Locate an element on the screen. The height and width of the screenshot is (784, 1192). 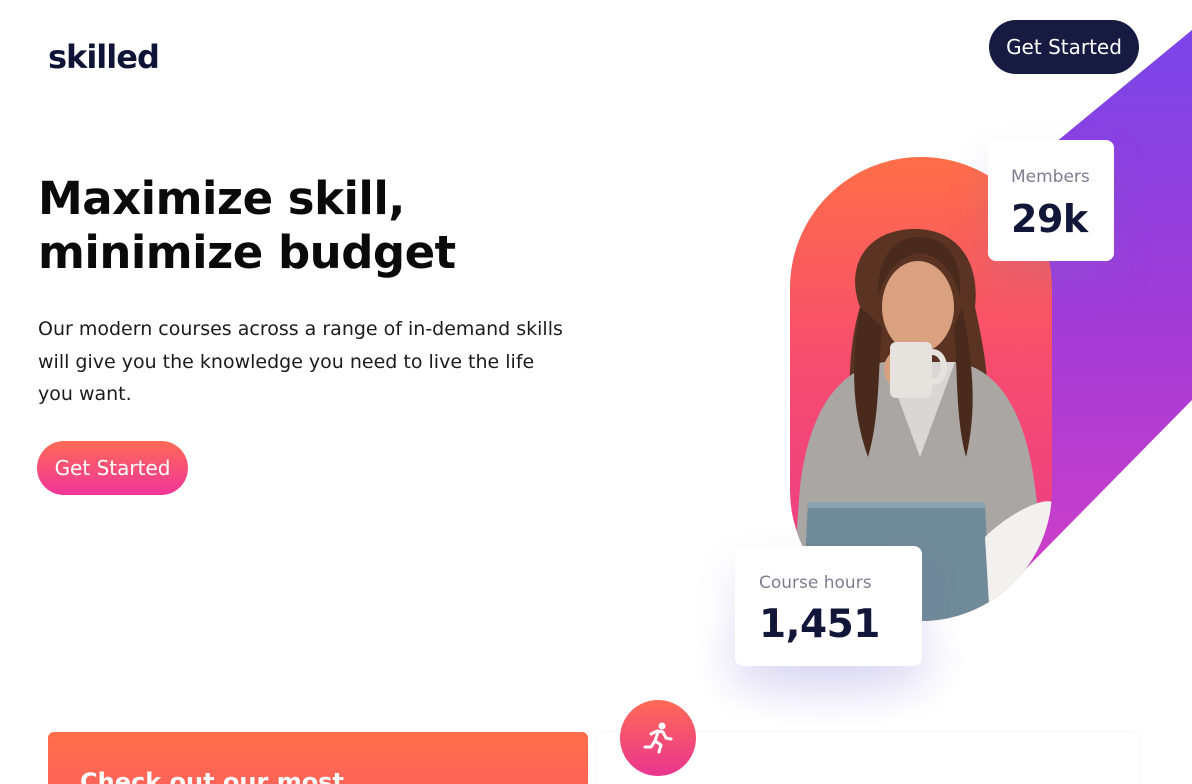
members-label: Members is located at coordinates (1050, 177).